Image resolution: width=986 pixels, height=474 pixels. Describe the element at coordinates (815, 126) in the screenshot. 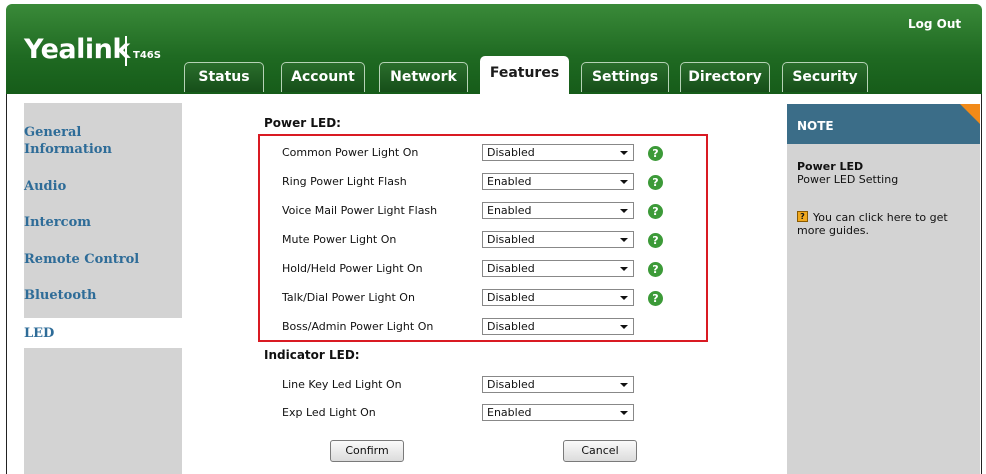

I see `note-title: NOTE` at that location.